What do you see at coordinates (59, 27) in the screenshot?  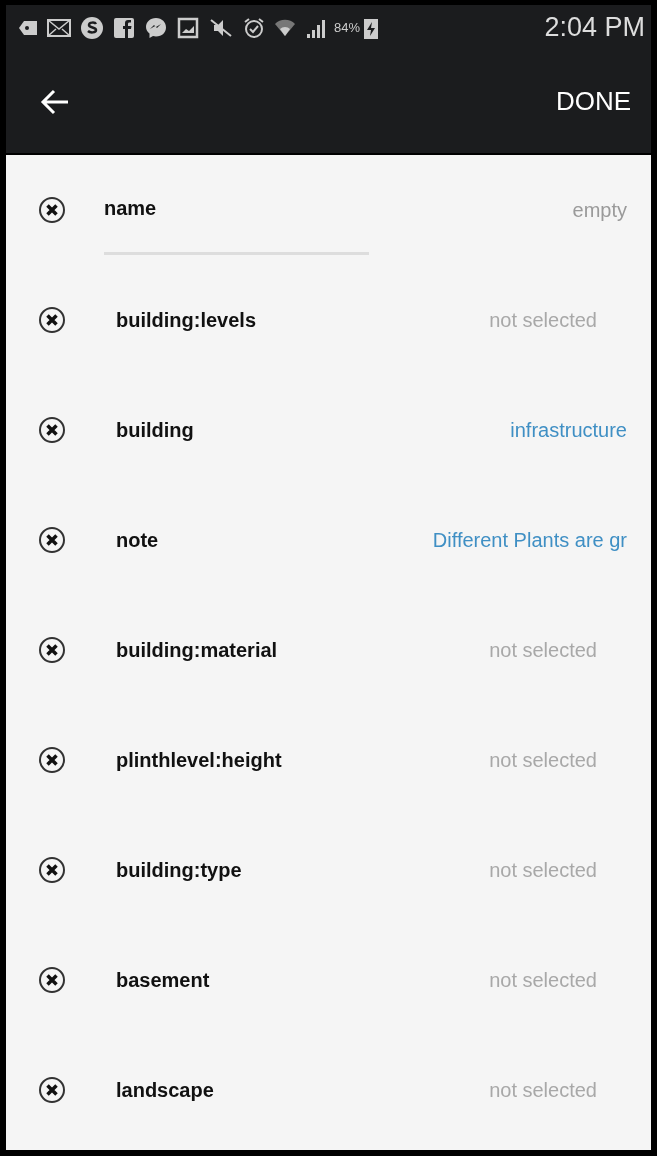 I see `mail-icon` at bounding box center [59, 27].